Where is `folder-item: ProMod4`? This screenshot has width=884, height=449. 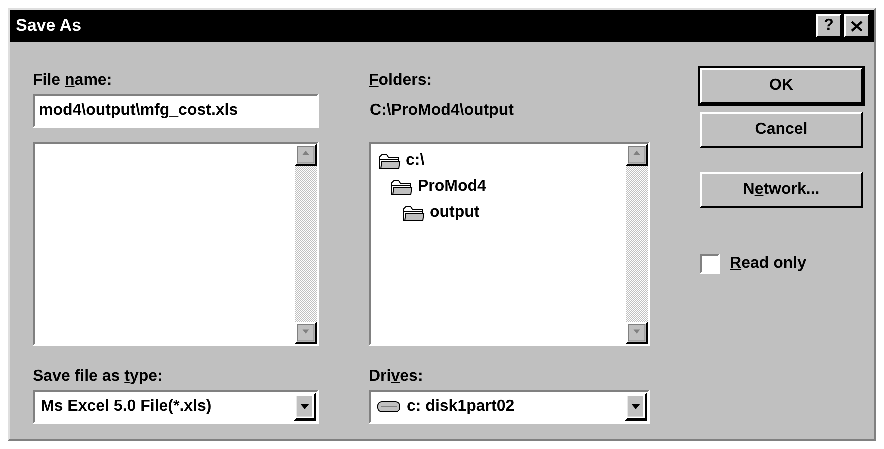 folder-item: ProMod4 is located at coordinates (452, 187).